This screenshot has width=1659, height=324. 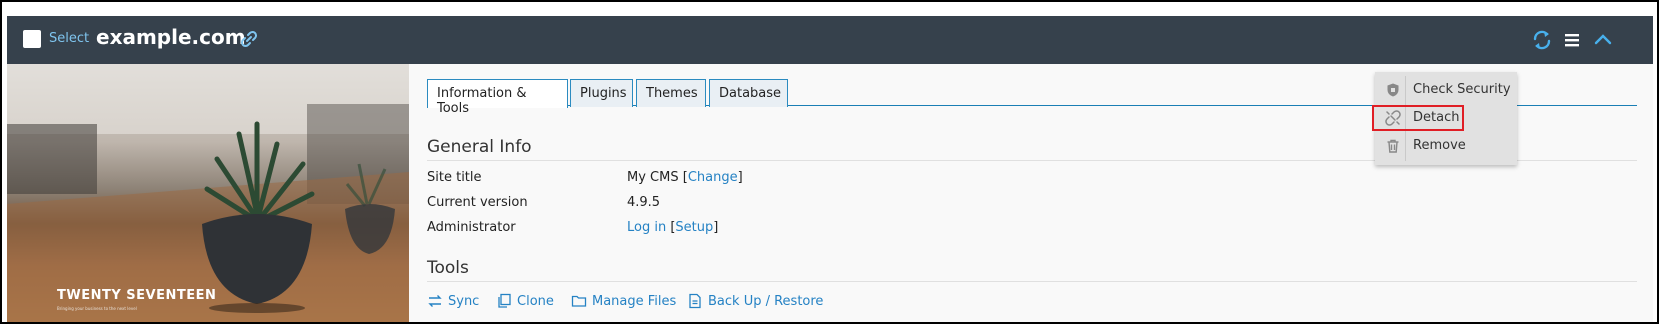 I want to click on tab-themes: Themes, so click(x=671, y=93).